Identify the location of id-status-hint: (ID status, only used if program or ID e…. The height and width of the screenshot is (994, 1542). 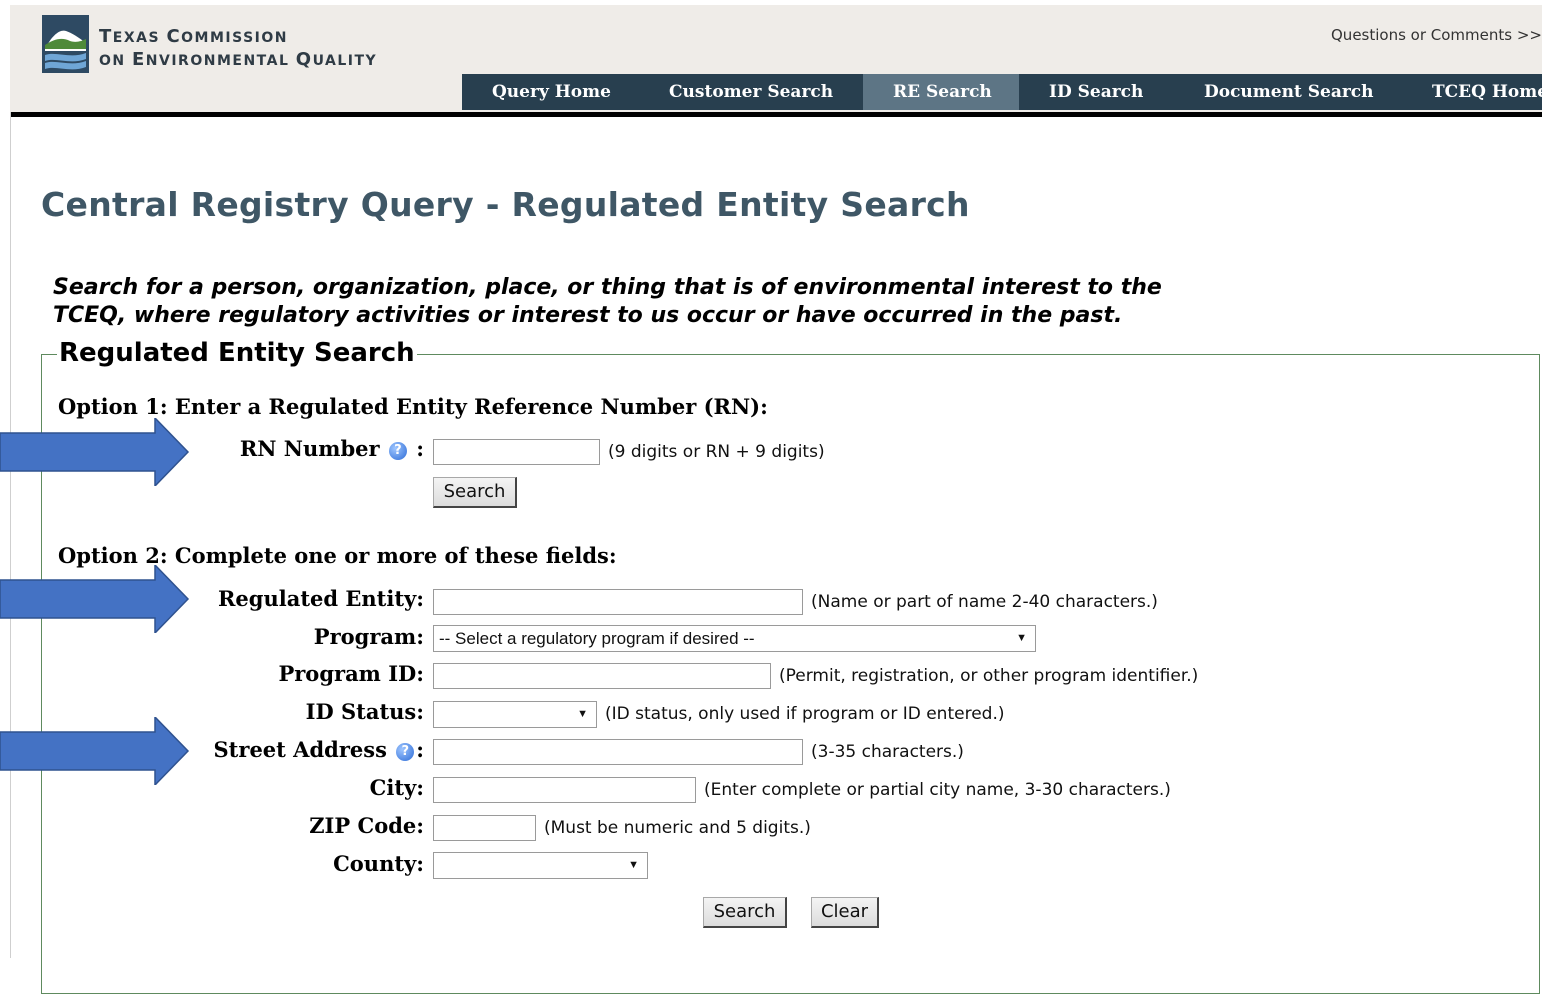
(805, 714).